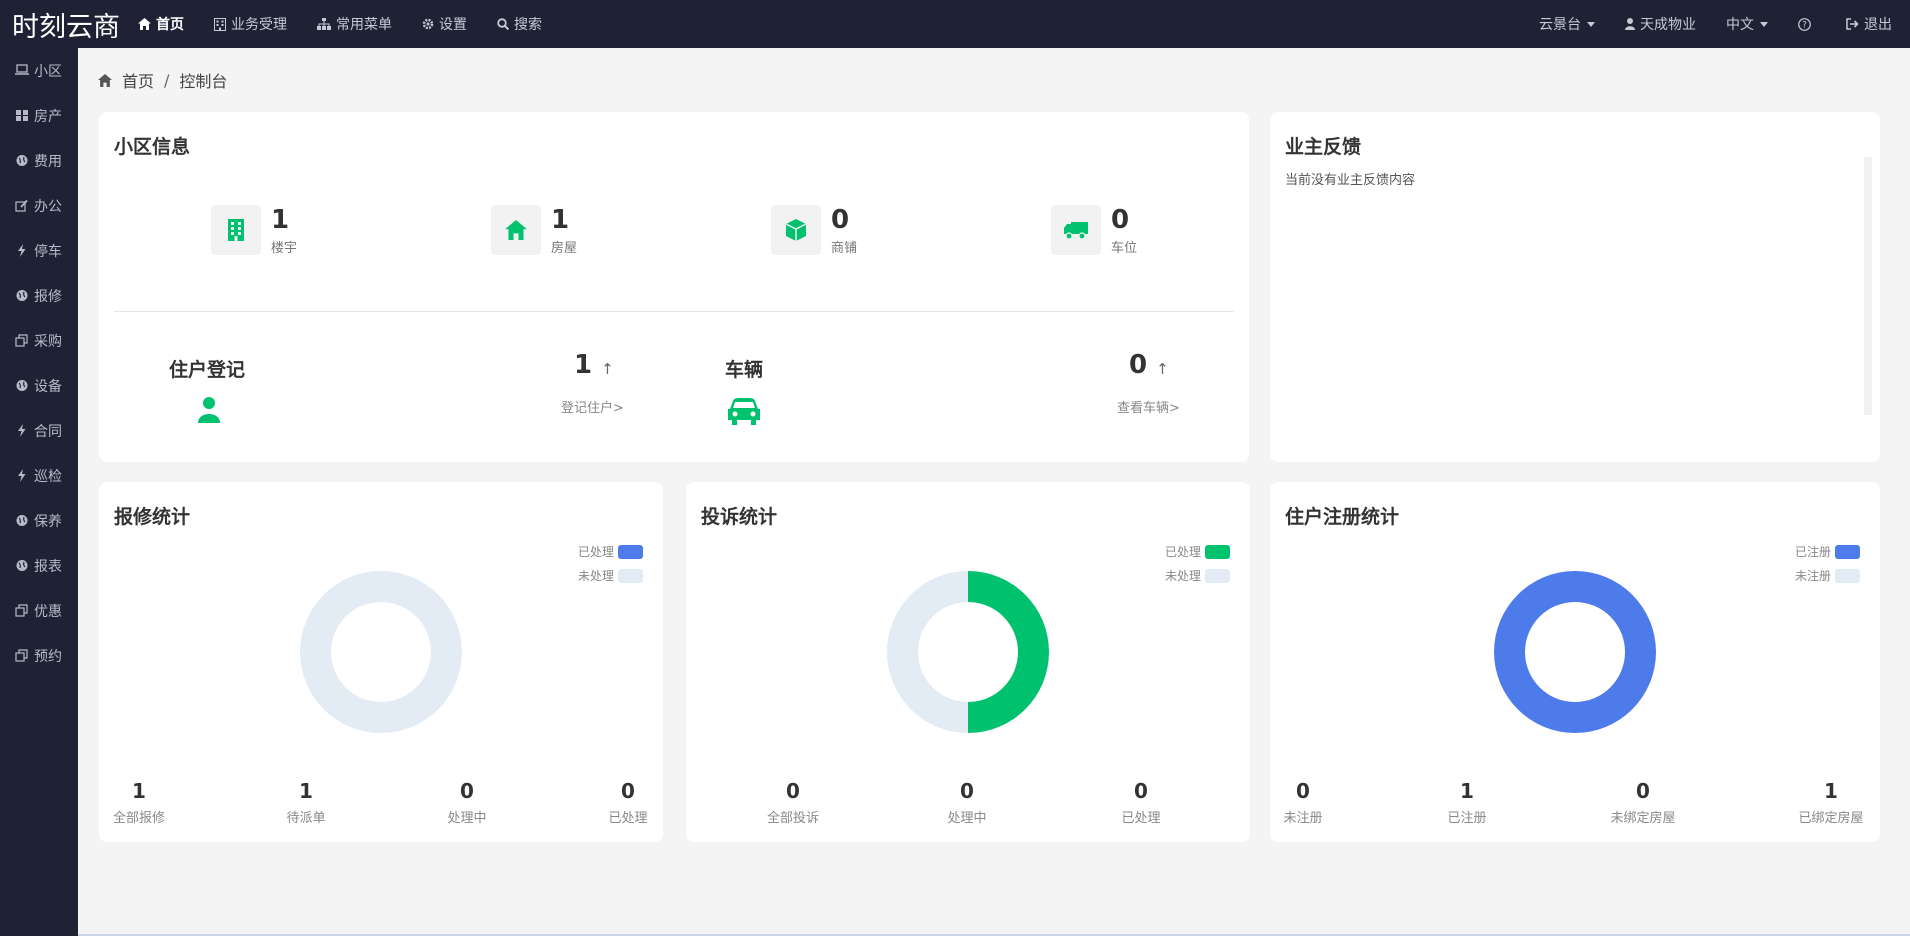 The width and height of the screenshot is (1910, 936). Describe the element at coordinates (161, 24) in the screenshot. I see `nav-home: 首页` at that location.